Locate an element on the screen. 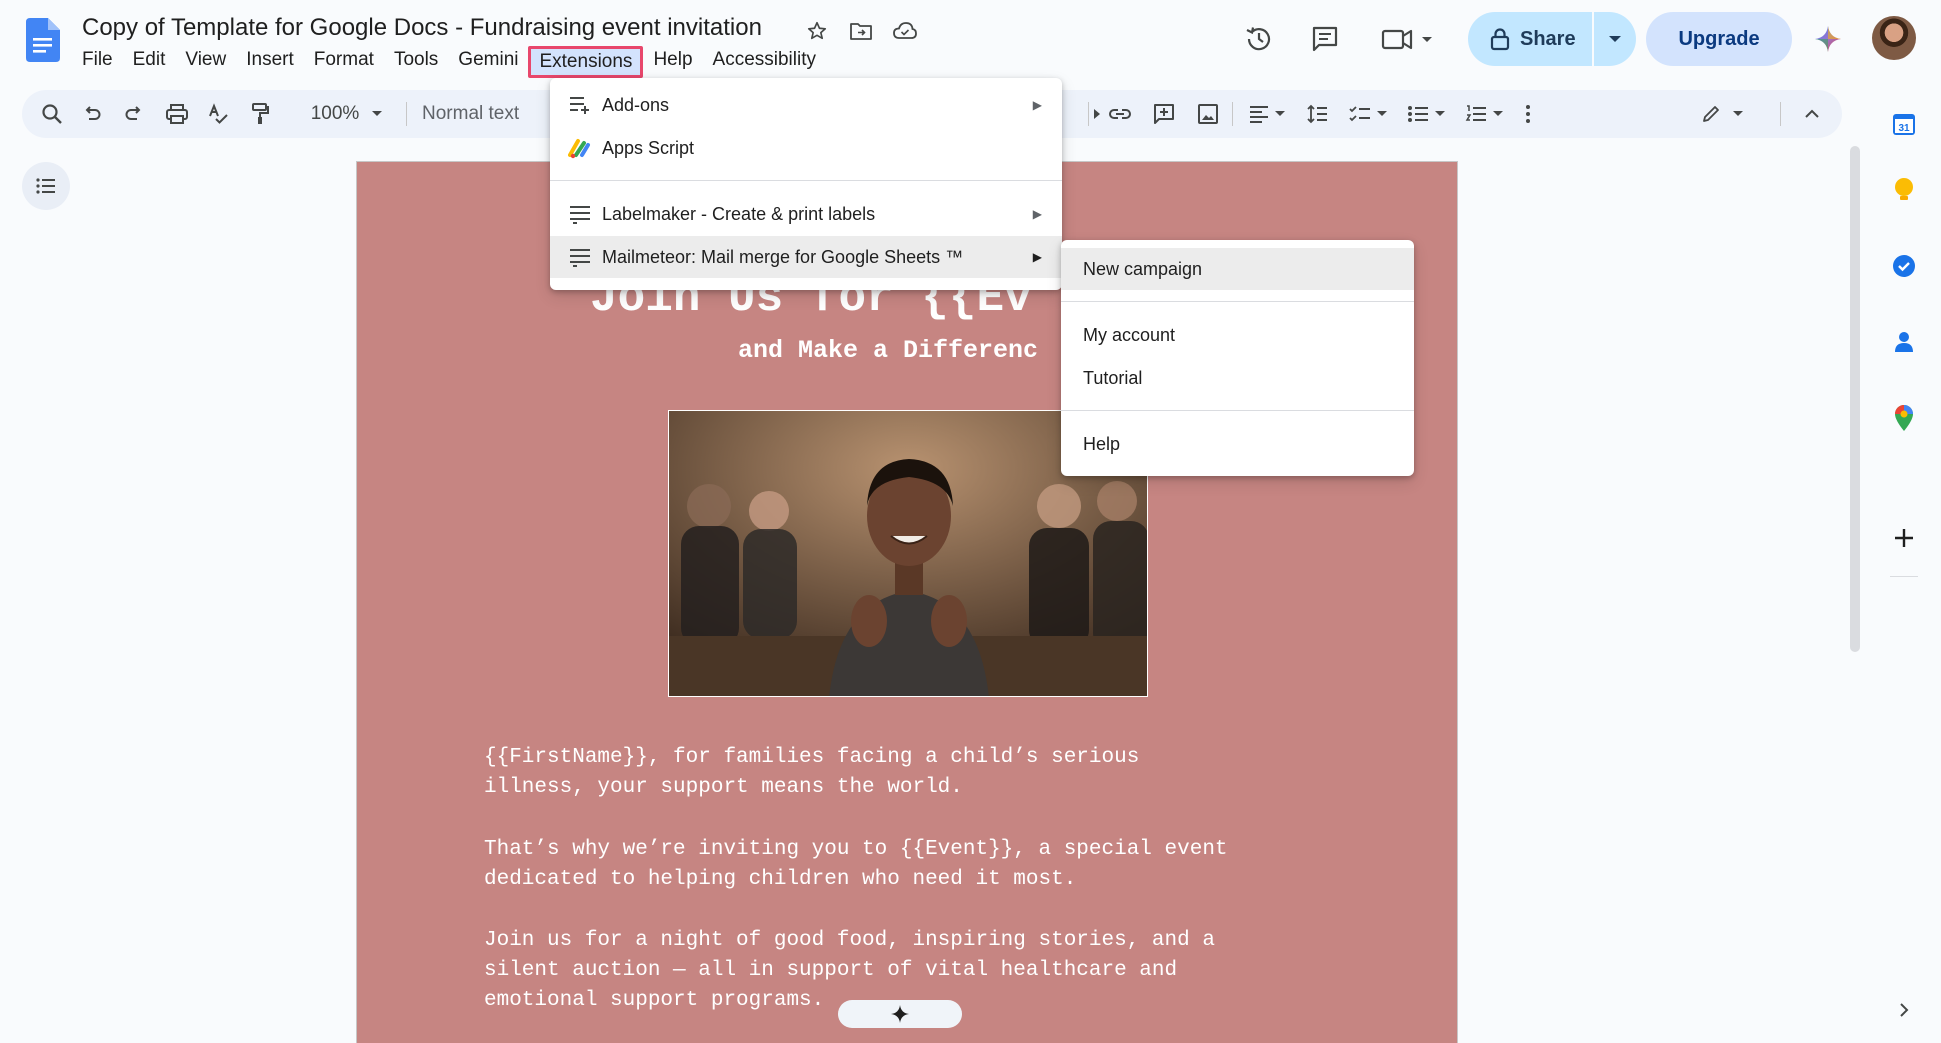  paint-format-icon is located at coordinates (260, 114).